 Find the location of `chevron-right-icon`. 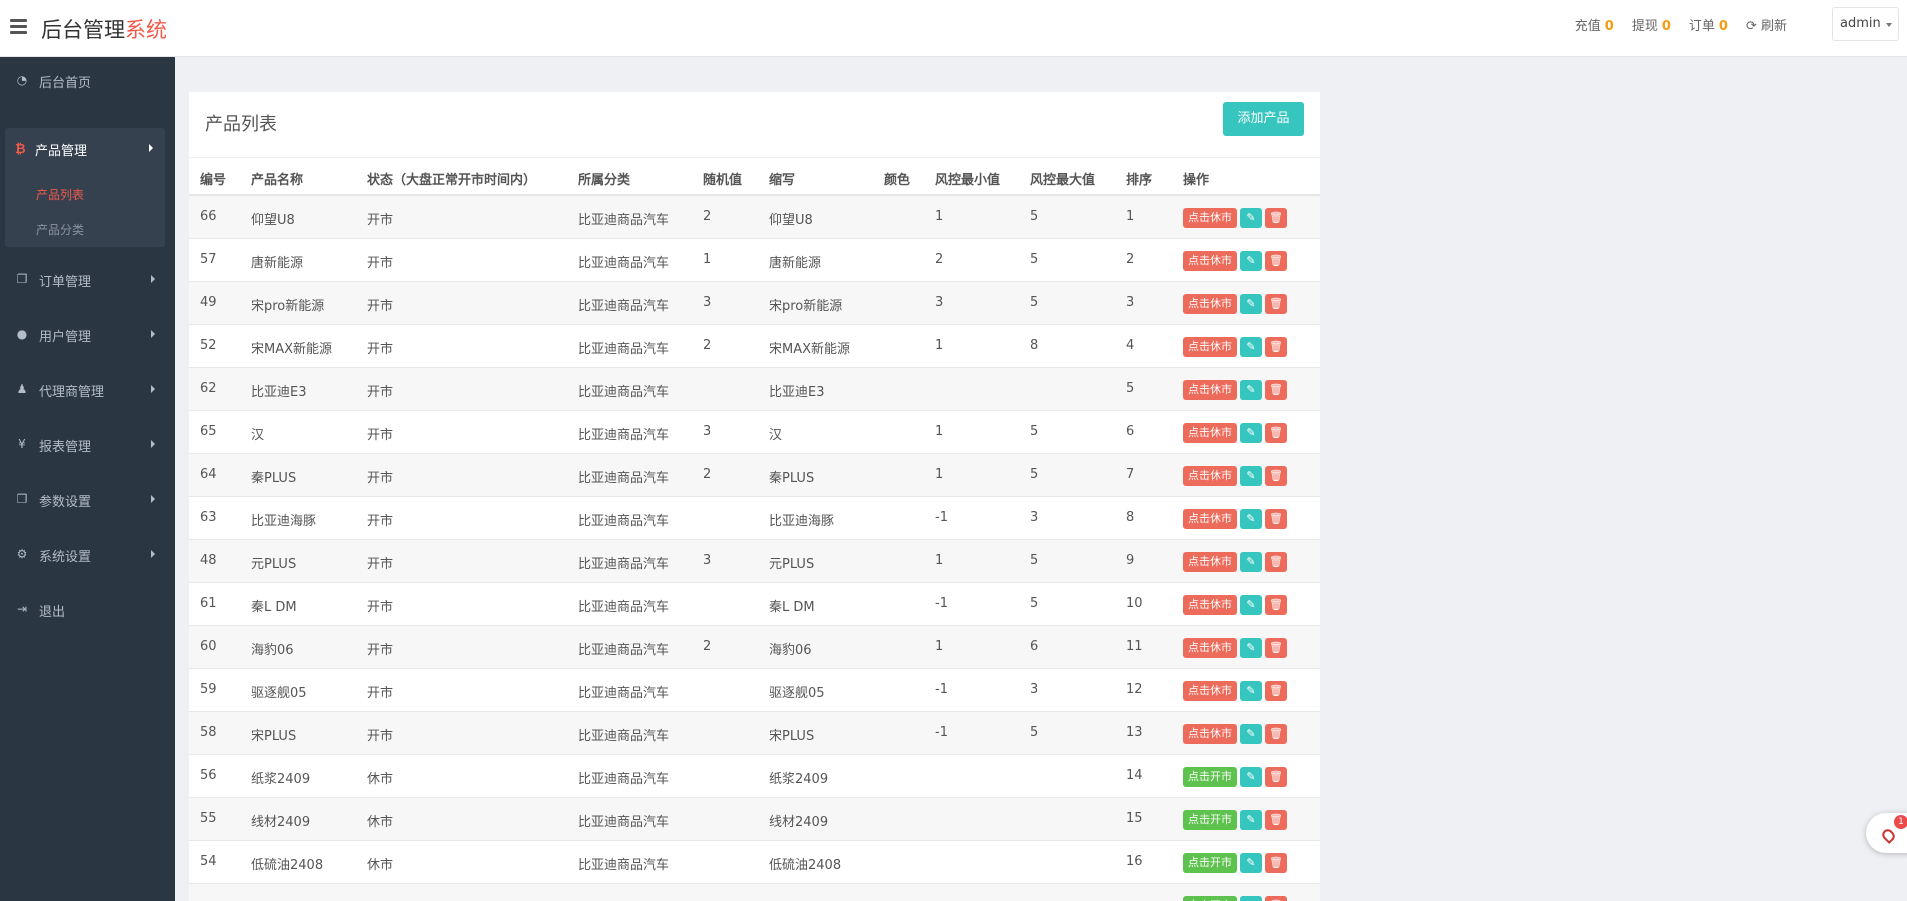

chevron-right-icon is located at coordinates (151, 148).